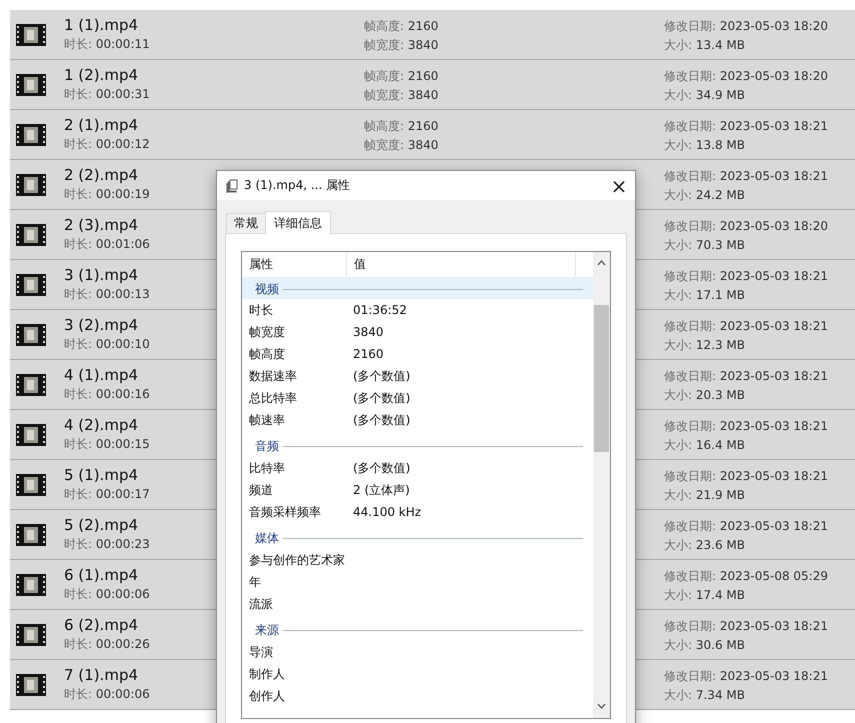 The width and height of the screenshot is (855, 723). I want to click on size-text: 大小: 17.4 MB, so click(704, 595).